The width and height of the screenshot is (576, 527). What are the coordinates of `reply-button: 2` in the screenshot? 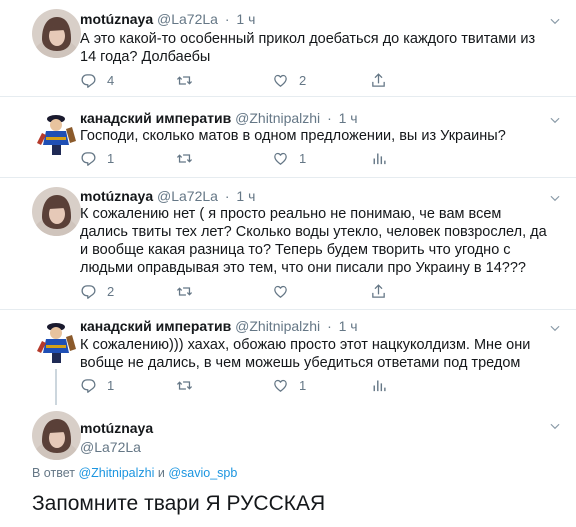 It's located at (97, 291).